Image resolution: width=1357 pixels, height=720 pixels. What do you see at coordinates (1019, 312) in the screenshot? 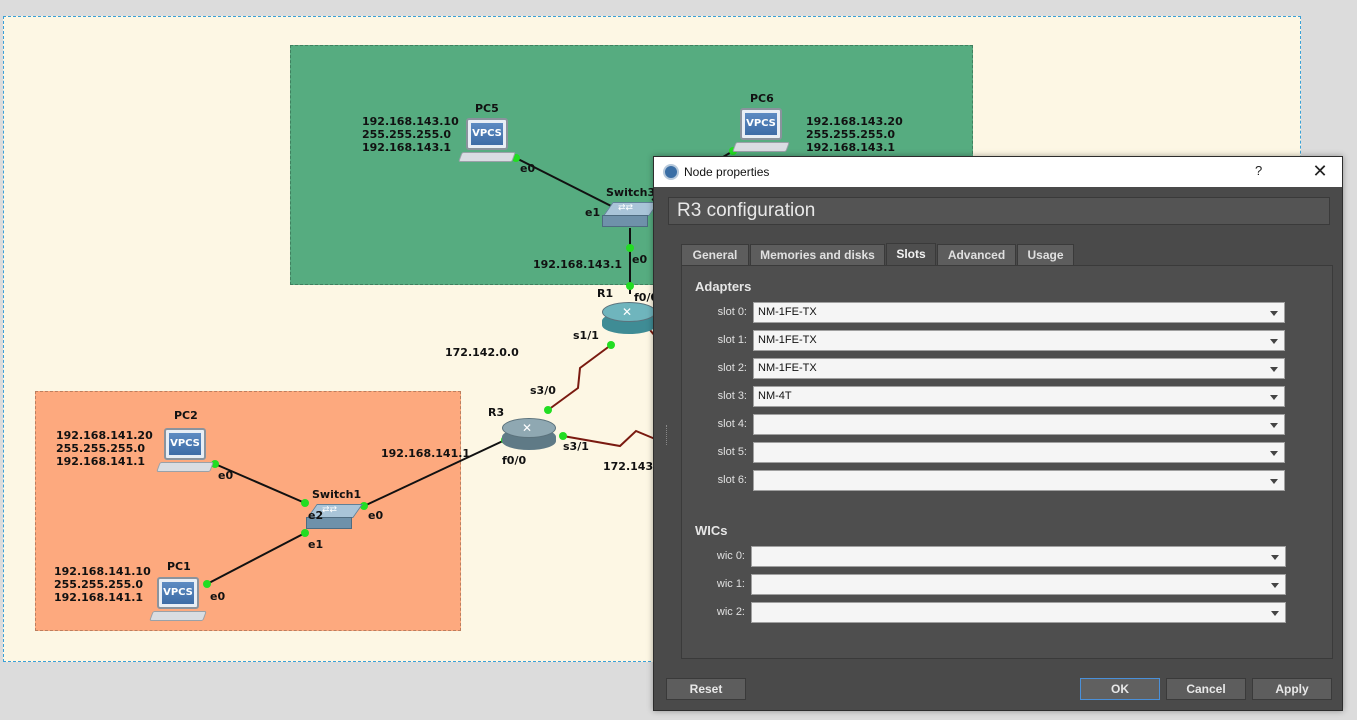
I see `slot-0-select: NM-1FE-TX` at bounding box center [1019, 312].